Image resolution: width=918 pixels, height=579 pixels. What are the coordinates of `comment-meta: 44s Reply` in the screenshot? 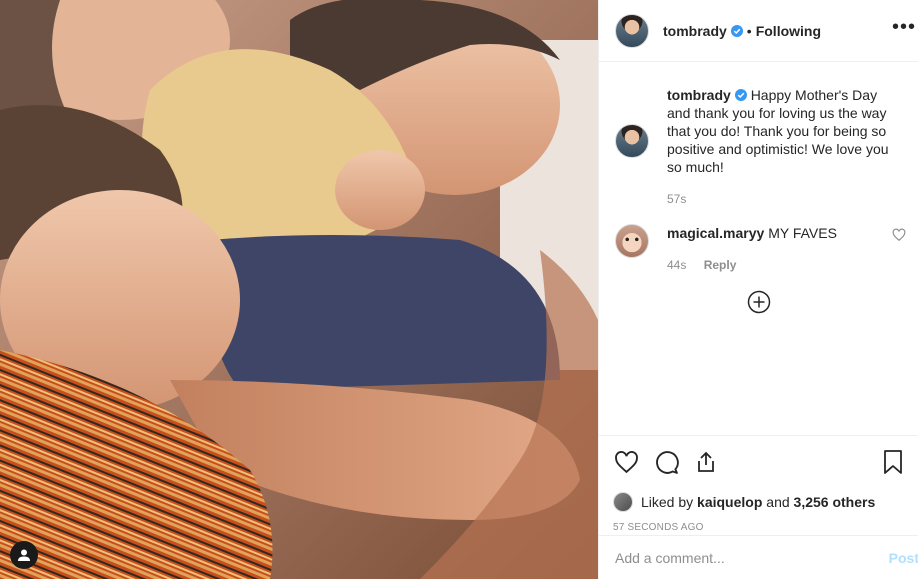 It's located at (784, 265).